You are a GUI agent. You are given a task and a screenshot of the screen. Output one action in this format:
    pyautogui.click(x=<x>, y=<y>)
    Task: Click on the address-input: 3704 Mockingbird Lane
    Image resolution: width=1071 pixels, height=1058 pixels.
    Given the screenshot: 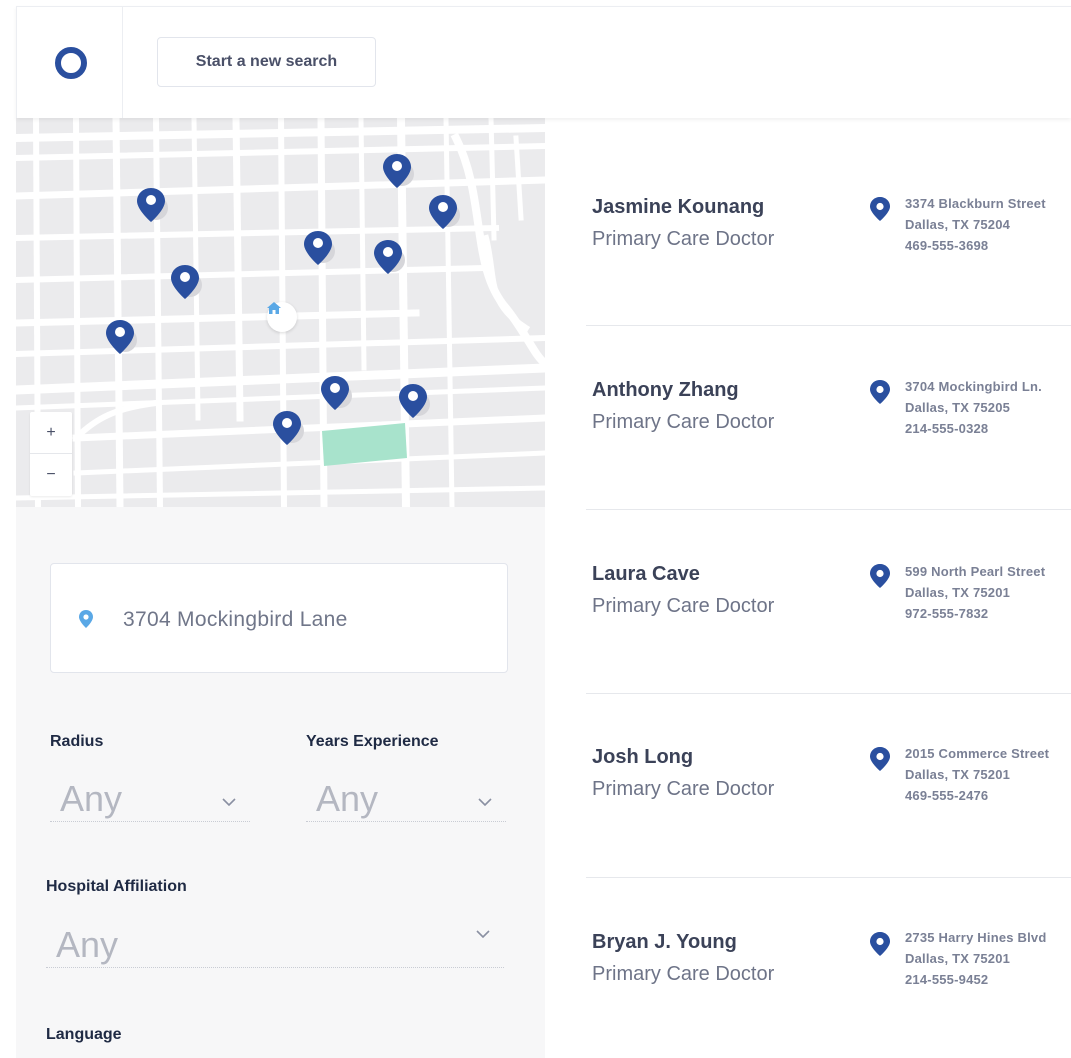 What is the action you would take?
    pyautogui.click(x=279, y=618)
    